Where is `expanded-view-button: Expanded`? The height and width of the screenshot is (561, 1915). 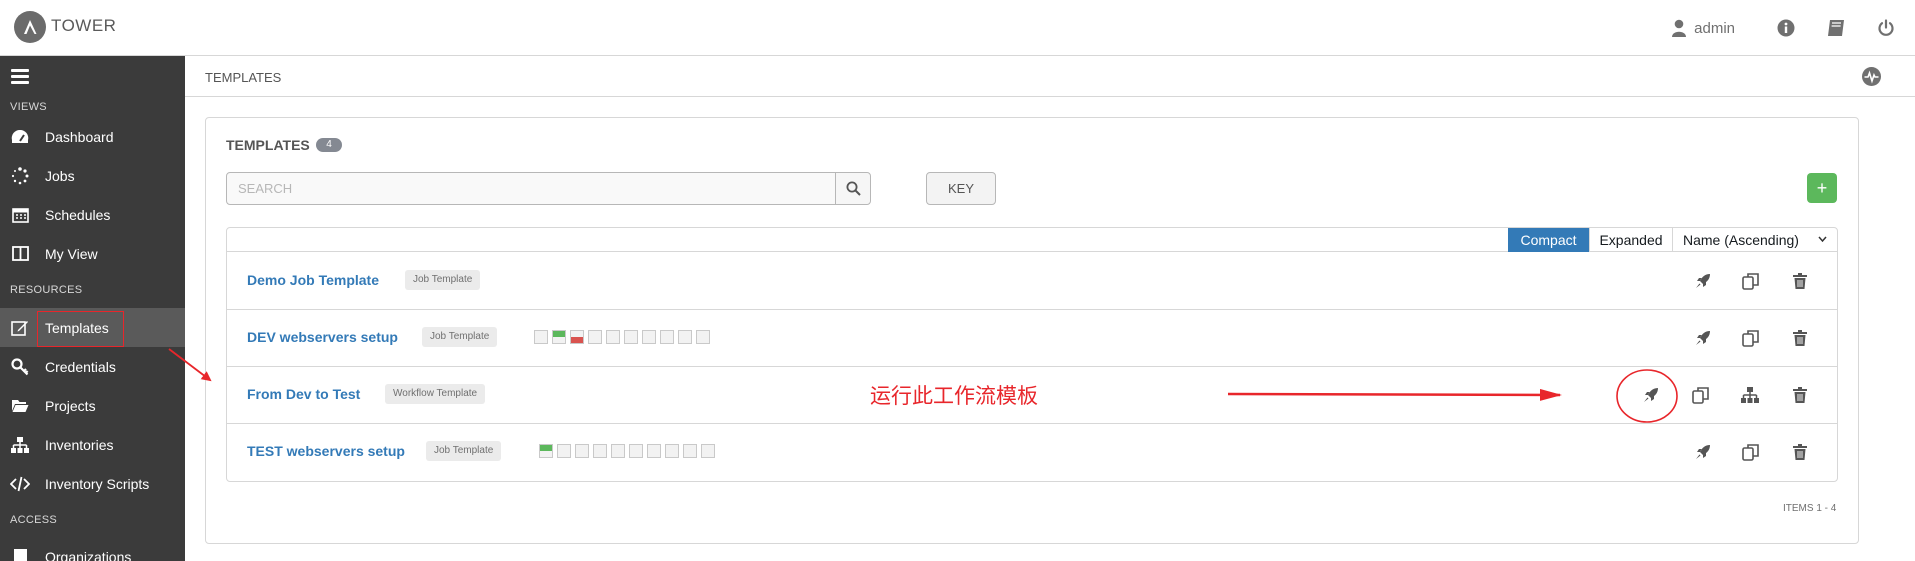
expanded-view-button: Expanded is located at coordinates (1630, 240).